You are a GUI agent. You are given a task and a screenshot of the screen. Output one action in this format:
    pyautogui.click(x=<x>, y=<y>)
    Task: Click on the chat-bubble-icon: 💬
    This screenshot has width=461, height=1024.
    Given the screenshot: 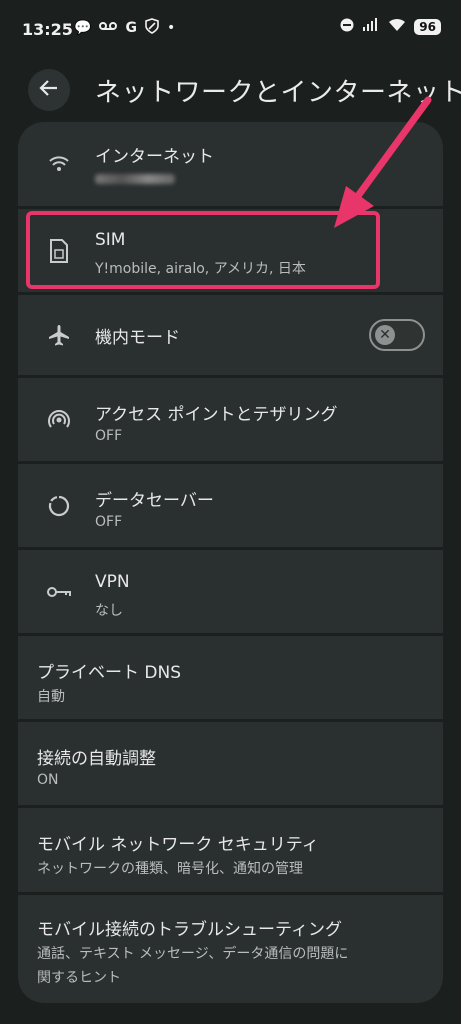 What is the action you would take?
    pyautogui.click(x=83, y=28)
    